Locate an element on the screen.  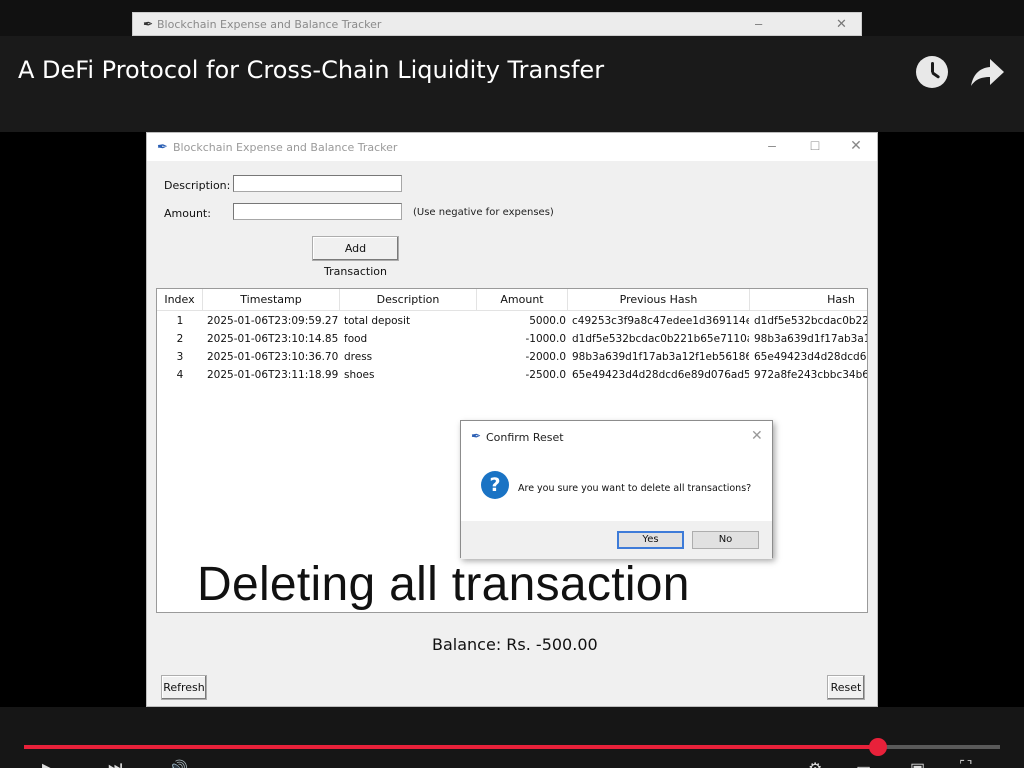
progress-fill is located at coordinates (451, 747).